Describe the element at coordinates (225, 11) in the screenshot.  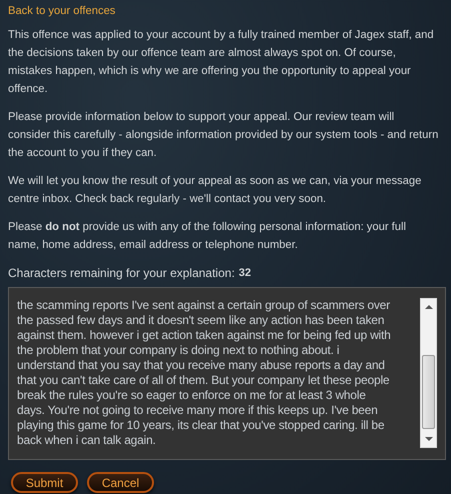
I see `back-link: Back to your offences` at that location.